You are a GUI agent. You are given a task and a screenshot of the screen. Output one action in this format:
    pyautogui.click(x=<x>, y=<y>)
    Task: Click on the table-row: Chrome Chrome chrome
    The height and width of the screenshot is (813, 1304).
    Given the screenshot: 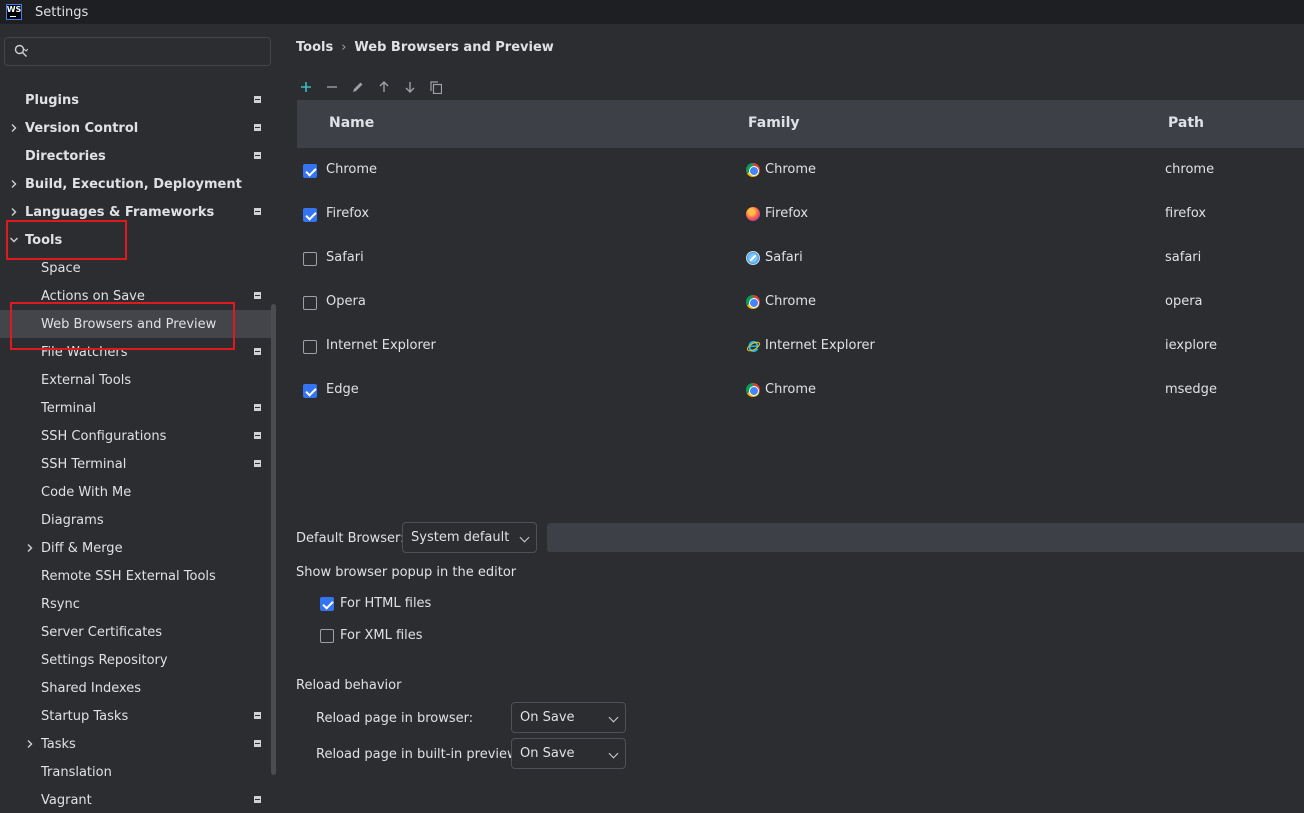 What is the action you would take?
    pyautogui.click(x=800, y=171)
    